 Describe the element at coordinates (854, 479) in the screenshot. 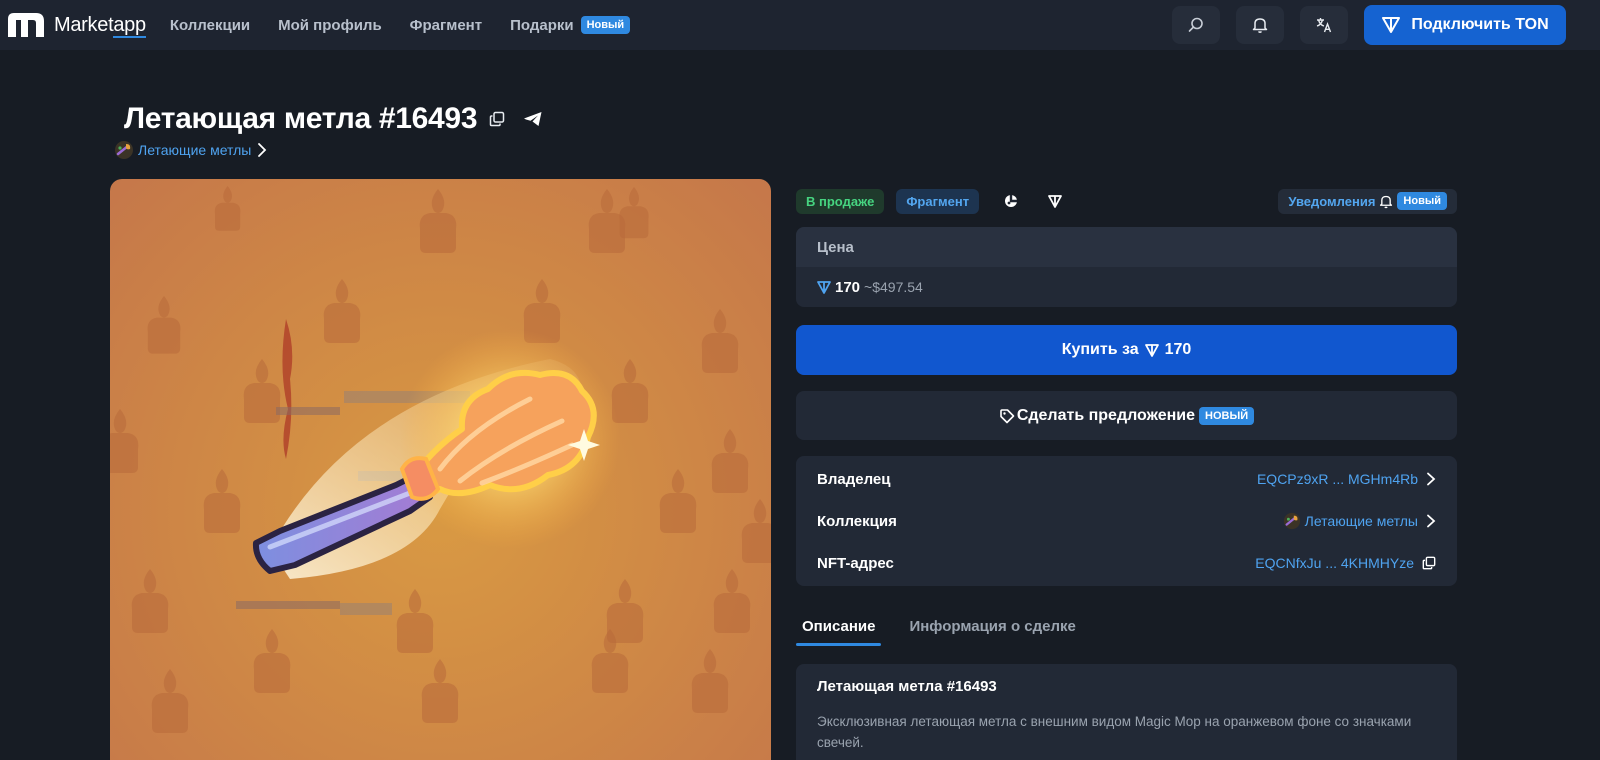

I see `owner-label: Владелец` at that location.